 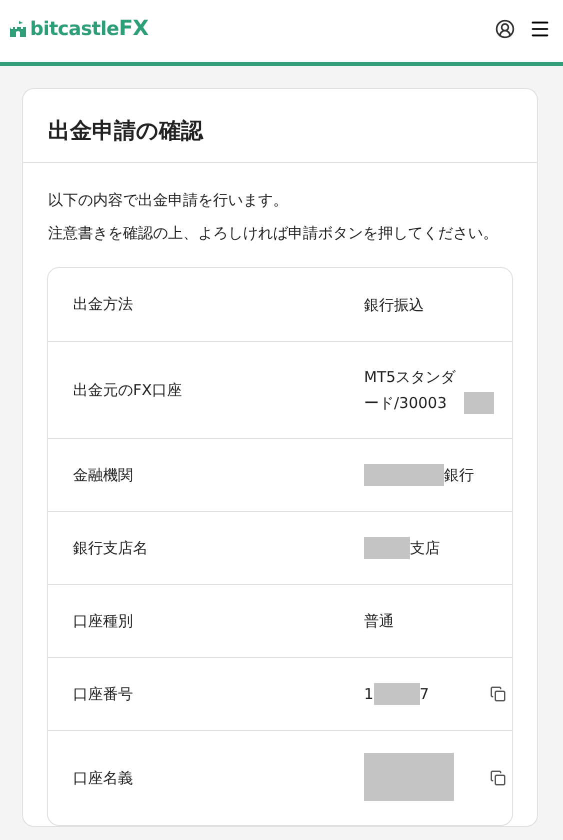 What do you see at coordinates (379, 621) in the screenshot?
I see `row-value: 普通` at bounding box center [379, 621].